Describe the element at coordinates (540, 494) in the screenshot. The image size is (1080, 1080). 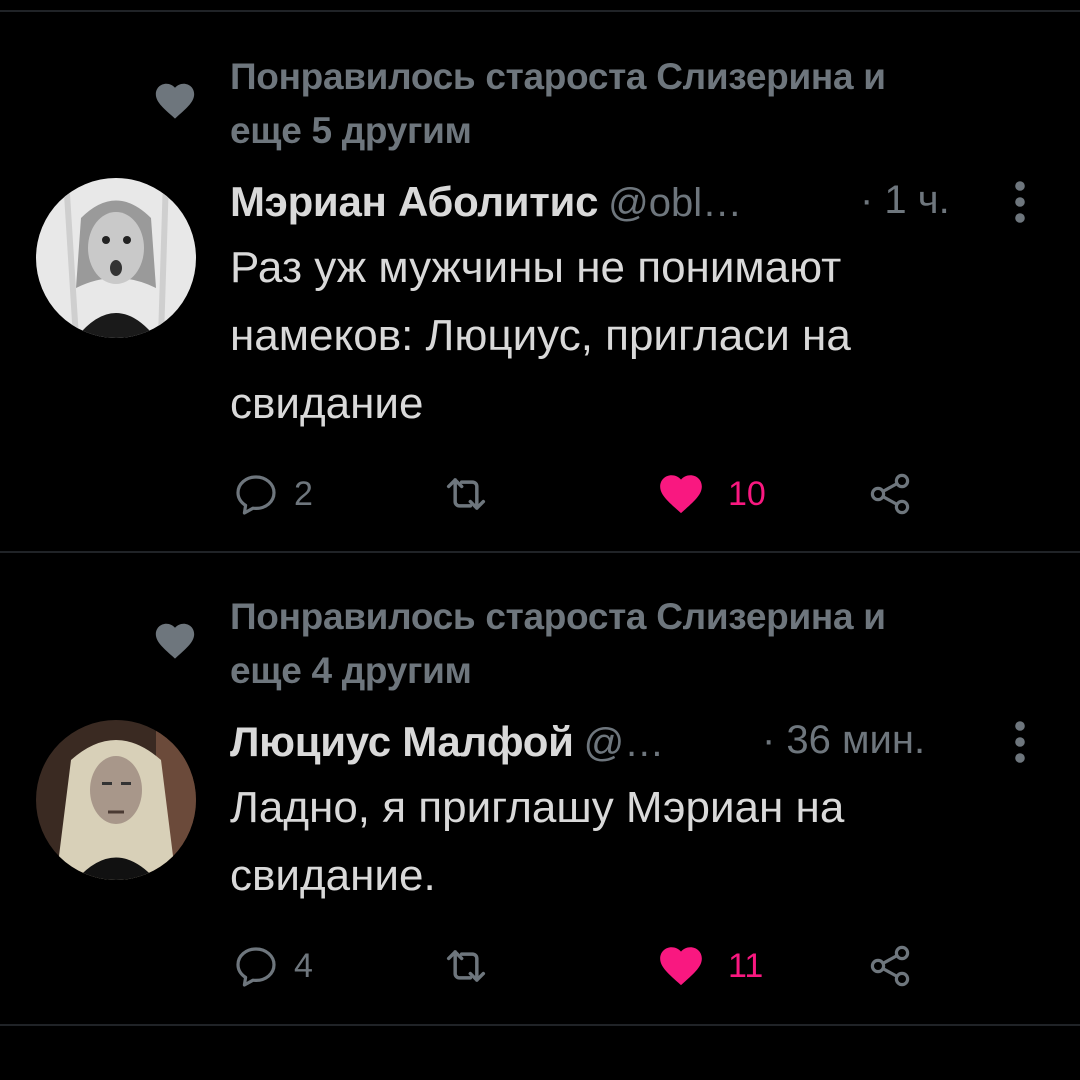
I see `tweet-actions: 2 10` at that location.